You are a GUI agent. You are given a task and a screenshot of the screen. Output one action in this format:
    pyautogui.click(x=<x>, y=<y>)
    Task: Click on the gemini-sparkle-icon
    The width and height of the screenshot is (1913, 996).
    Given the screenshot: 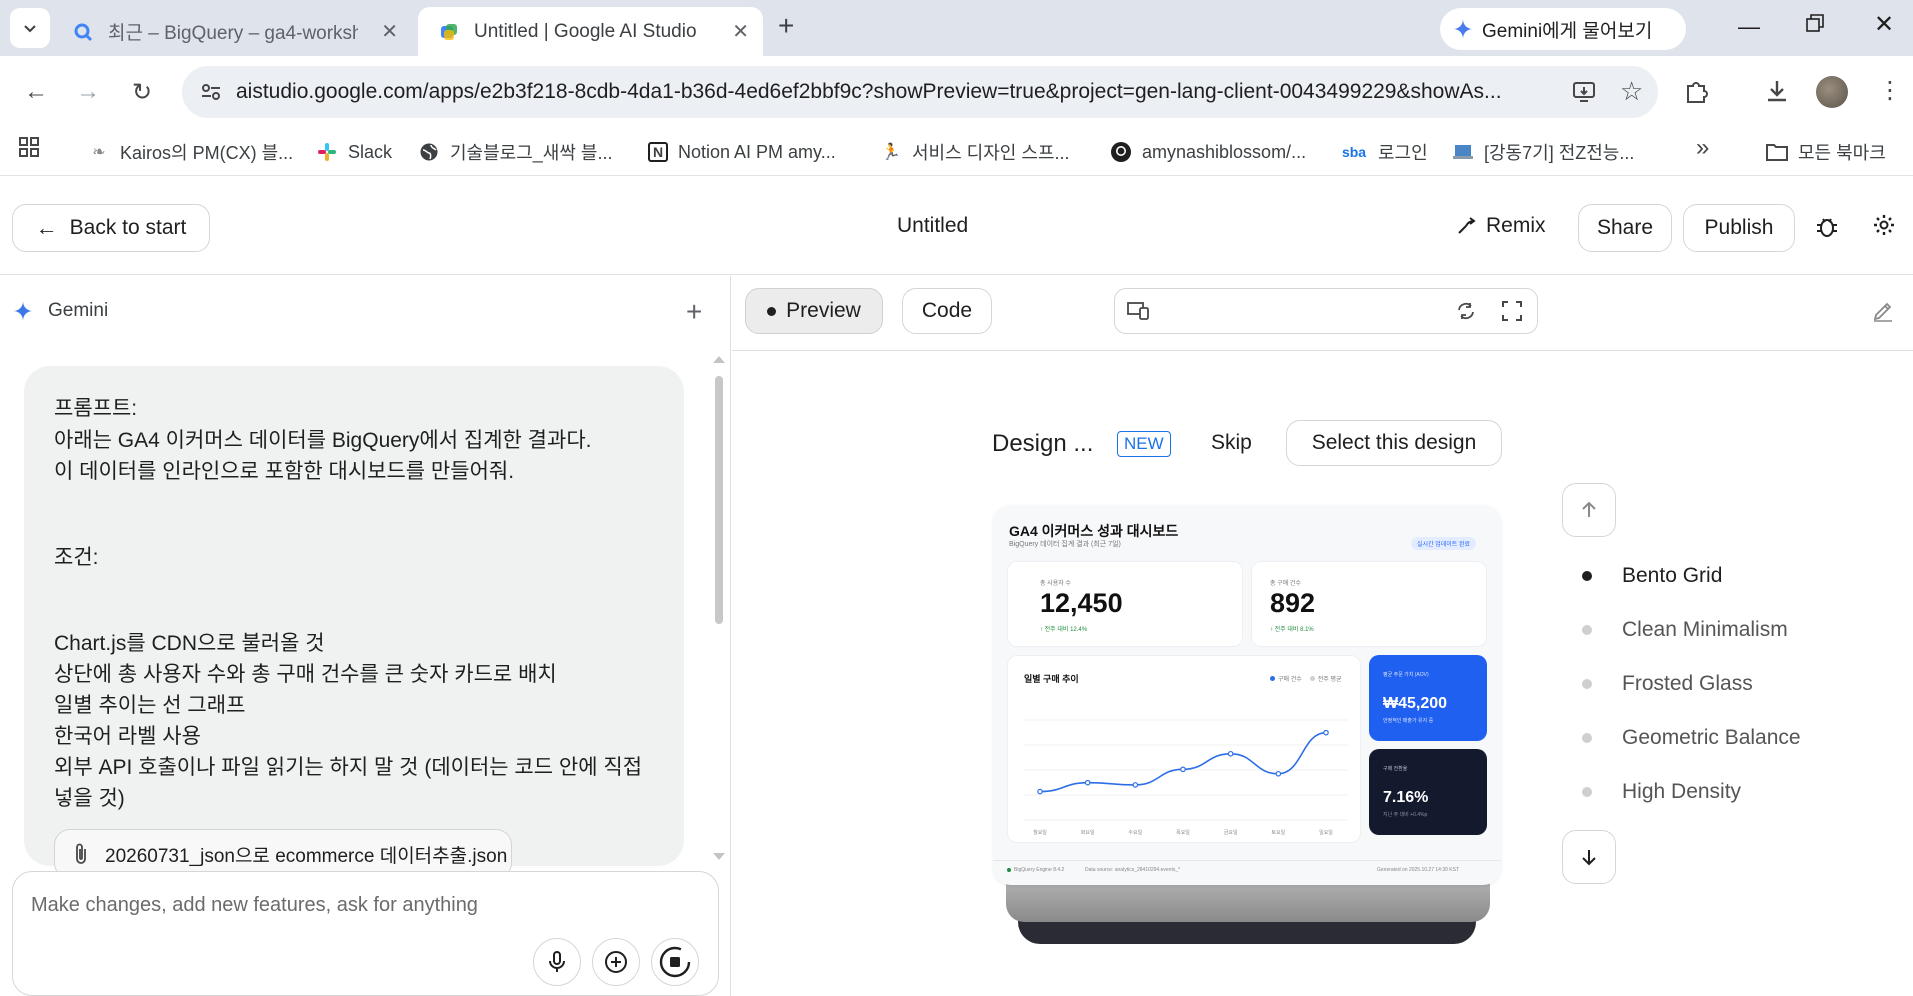 What is the action you would take?
    pyautogui.click(x=23, y=311)
    